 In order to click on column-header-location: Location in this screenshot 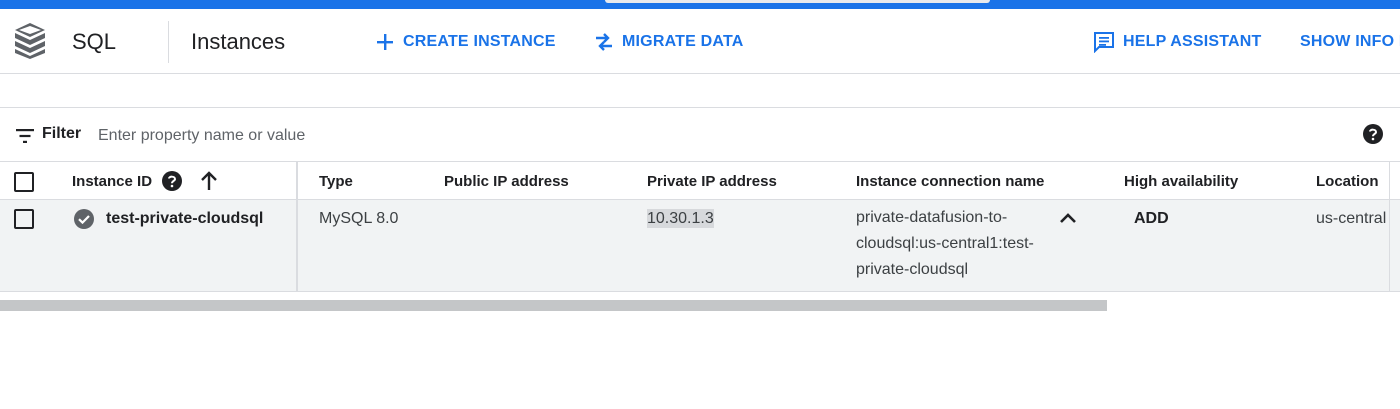, I will do `click(1347, 181)`.